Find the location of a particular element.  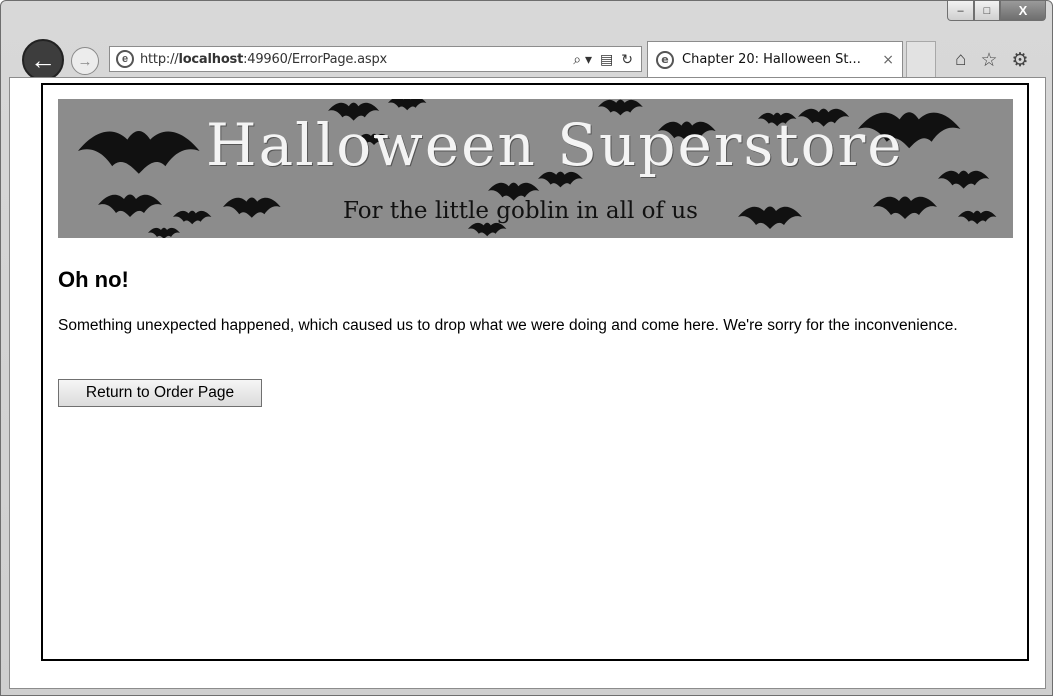

address-tools: ⌕ ▾ ▤ ↻ is located at coordinates (603, 59).